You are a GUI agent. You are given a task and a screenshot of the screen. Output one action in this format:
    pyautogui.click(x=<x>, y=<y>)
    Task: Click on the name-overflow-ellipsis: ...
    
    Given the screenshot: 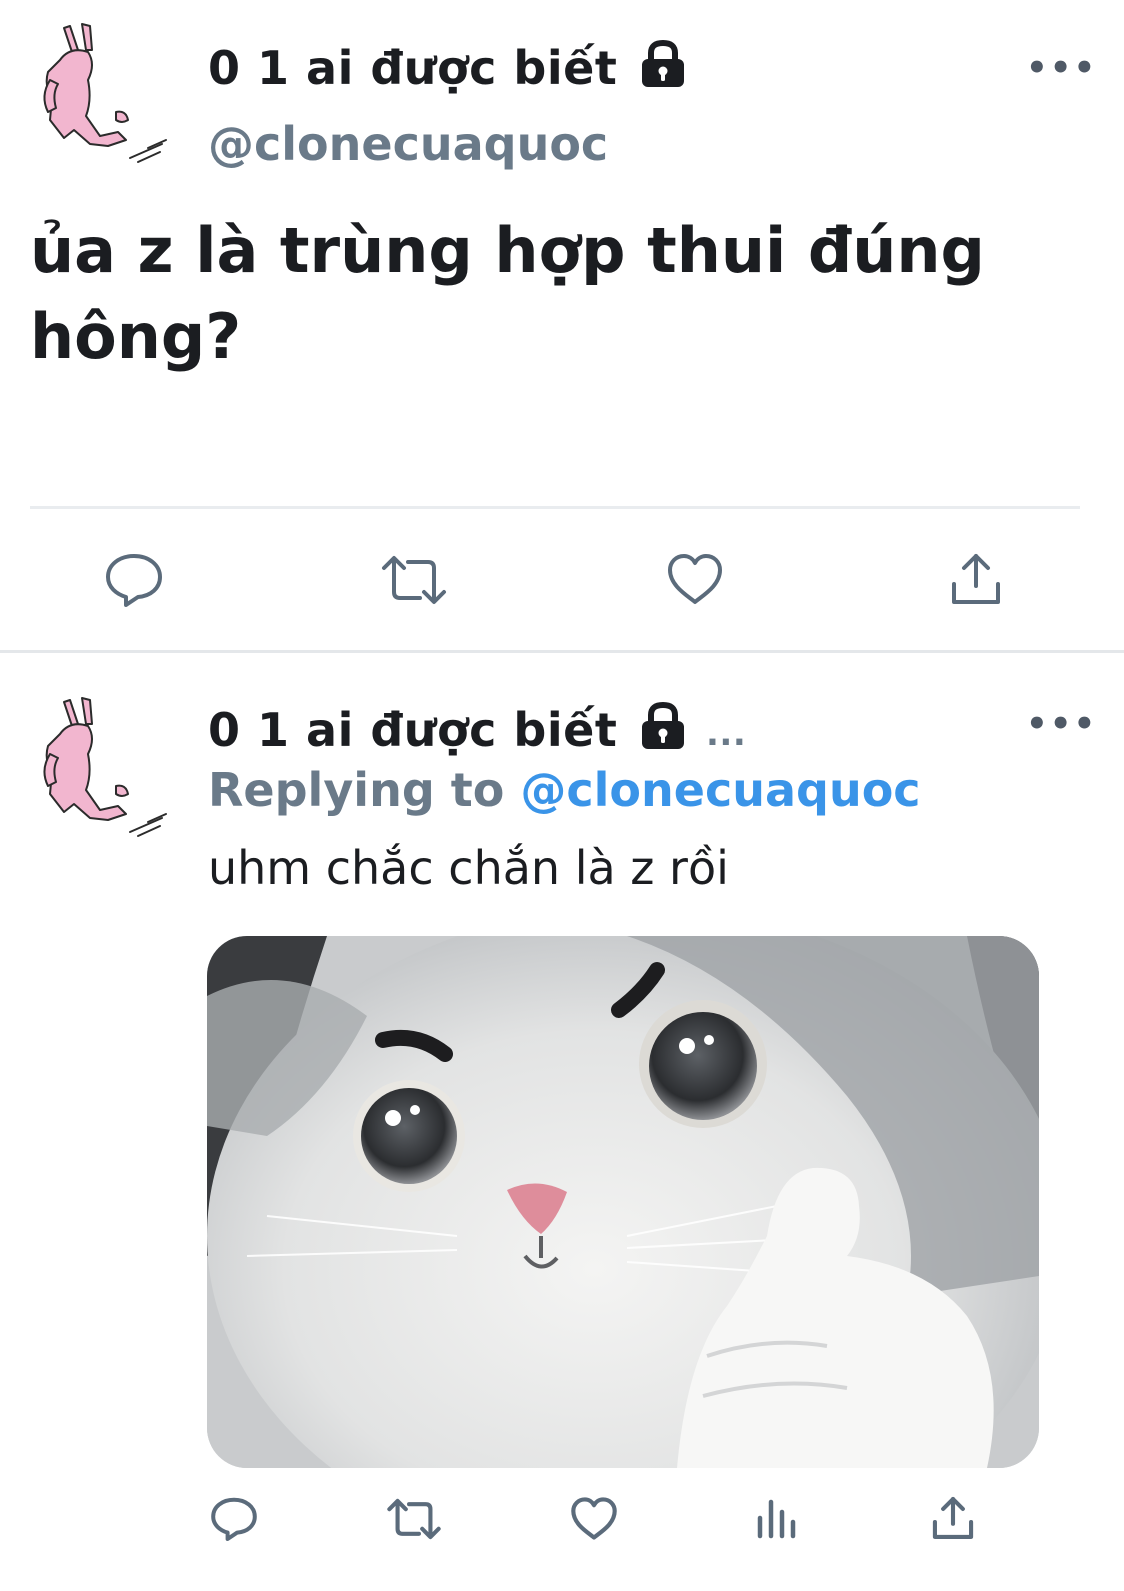 What is the action you would take?
    pyautogui.click(x=726, y=734)
    